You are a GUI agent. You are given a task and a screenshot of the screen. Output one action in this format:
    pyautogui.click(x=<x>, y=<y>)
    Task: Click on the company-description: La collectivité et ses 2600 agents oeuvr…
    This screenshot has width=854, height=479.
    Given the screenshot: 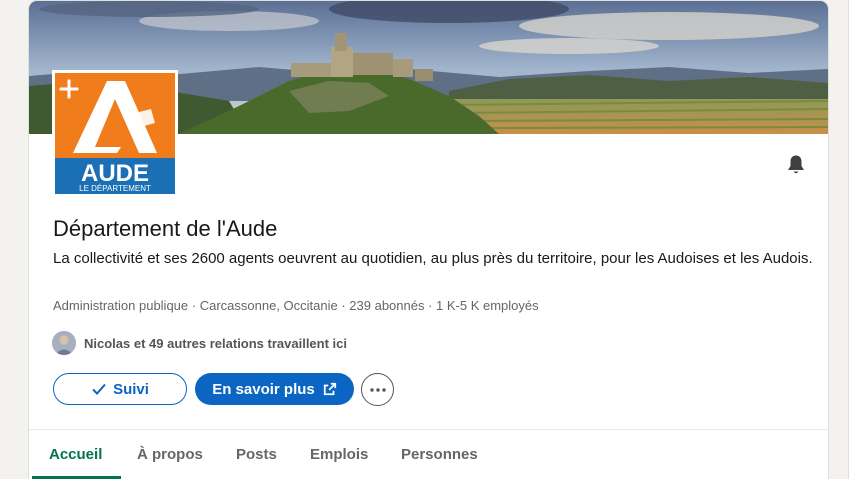 What is the action you would take?
    pyautogui.click(x=433, y=258)
    